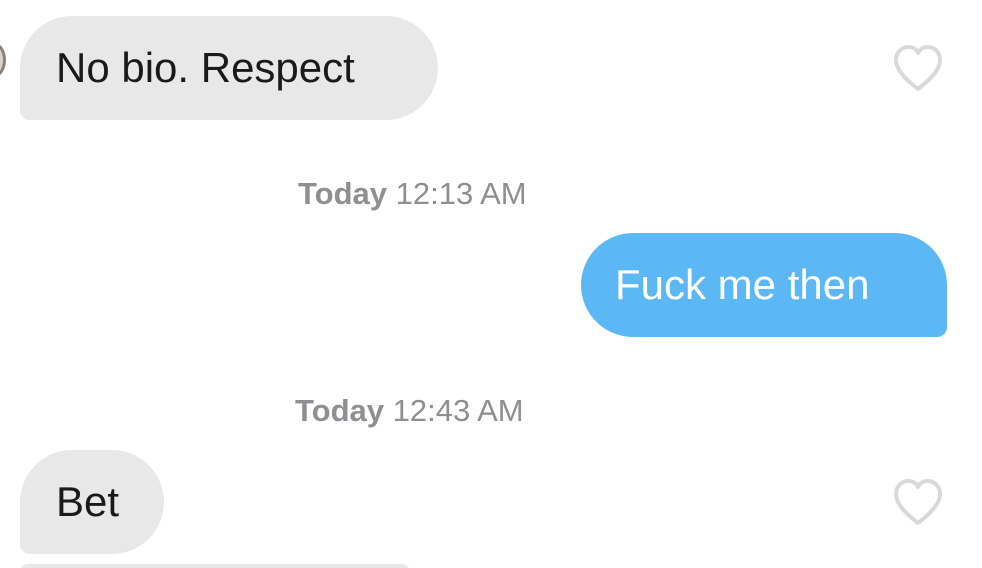 The width and height of the screenshot is (982, 568). I want to click on message-bubble-partial, so click(215, 566).